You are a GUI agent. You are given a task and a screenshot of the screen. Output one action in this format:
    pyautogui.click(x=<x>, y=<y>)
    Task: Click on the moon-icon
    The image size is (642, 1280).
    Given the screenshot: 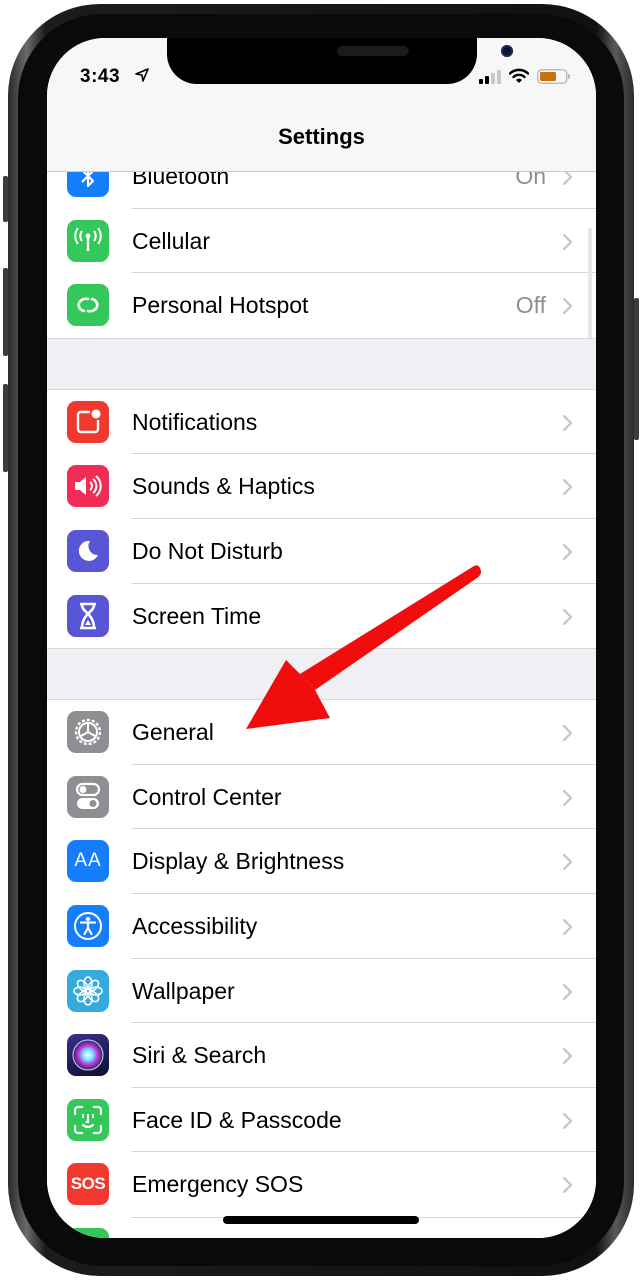 What is the action you would take?
    pyautogui.click(x=88, y=551)
    